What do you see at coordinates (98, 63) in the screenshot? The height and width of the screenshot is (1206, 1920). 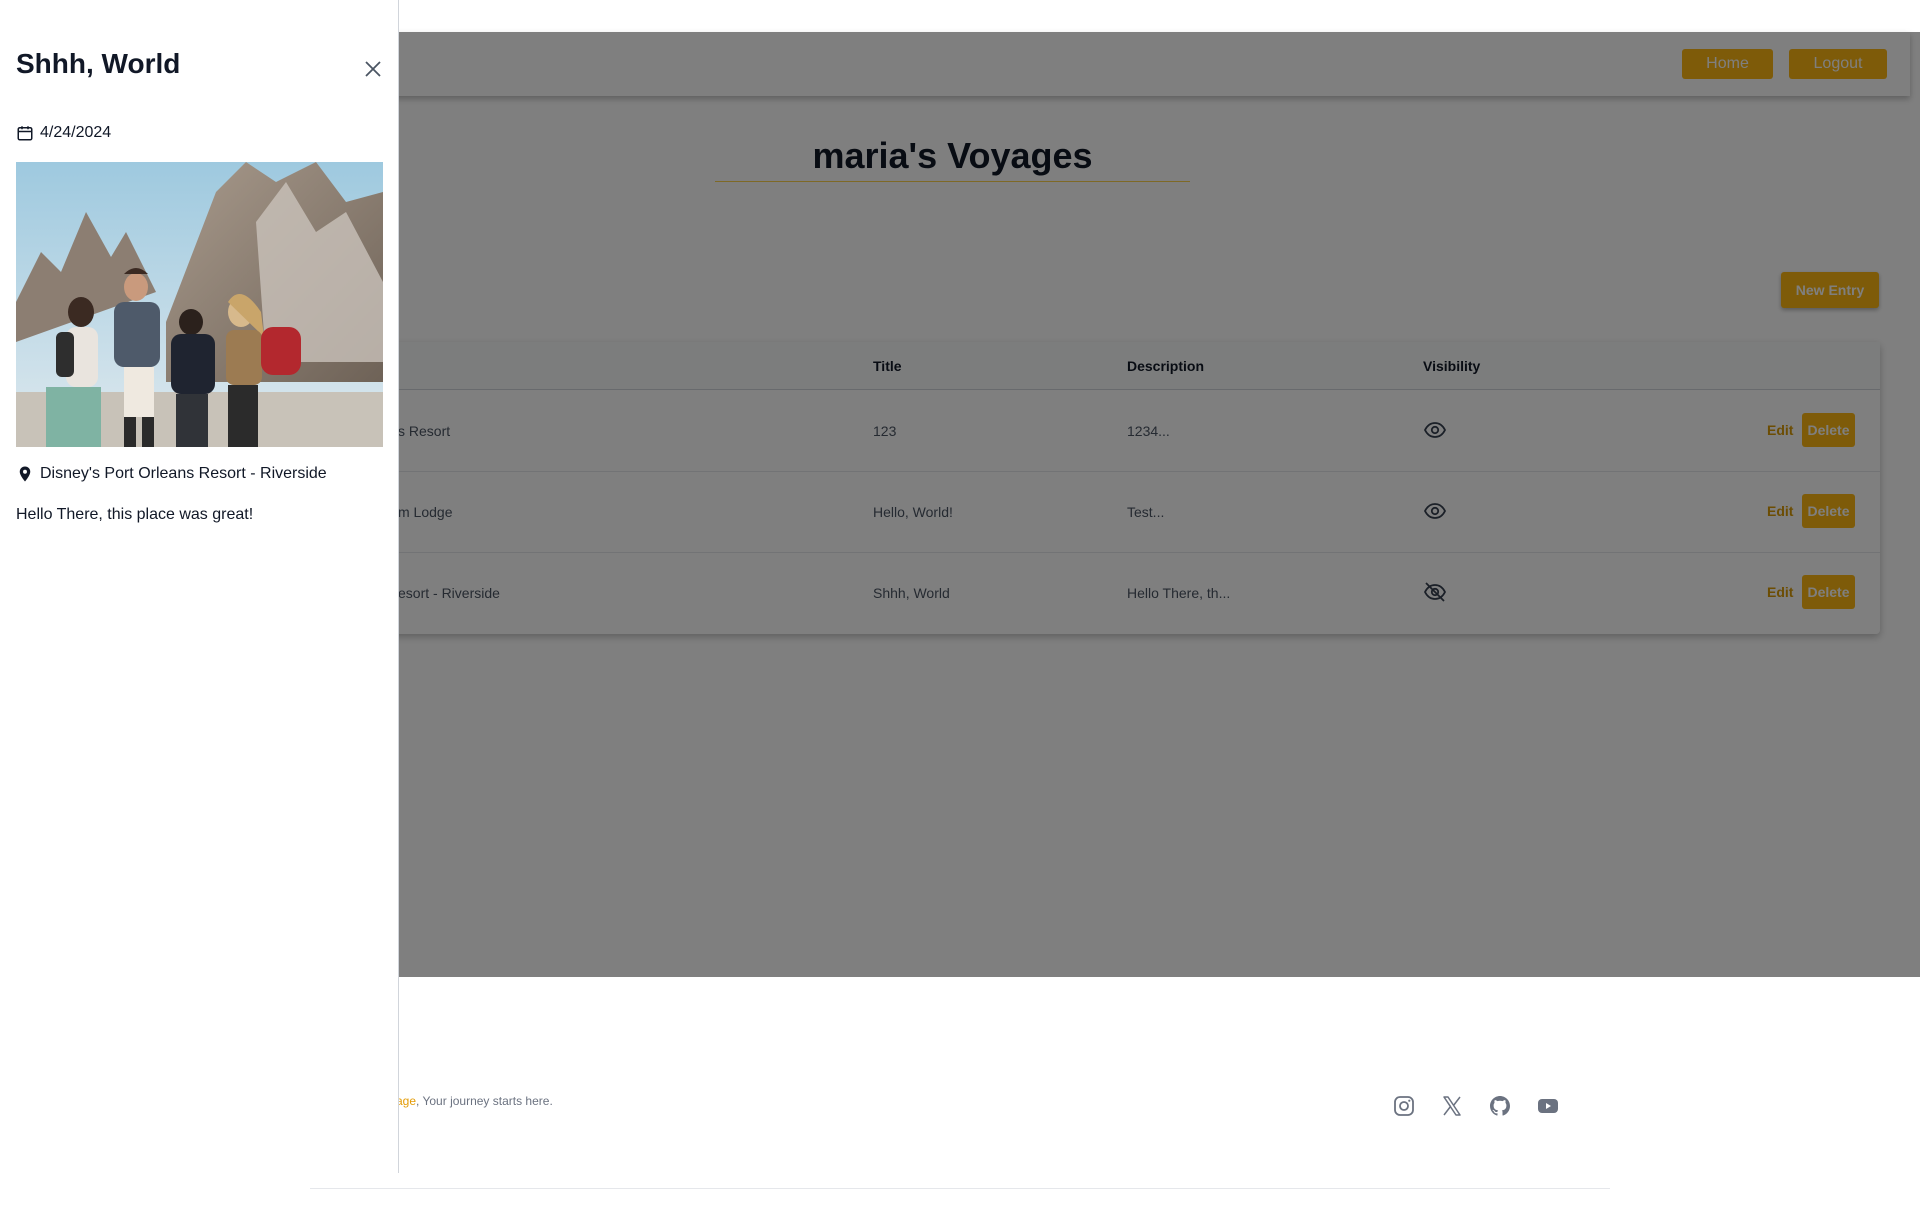 I see `drawer-title: Shhh, World` at bounding box center [98, 63].